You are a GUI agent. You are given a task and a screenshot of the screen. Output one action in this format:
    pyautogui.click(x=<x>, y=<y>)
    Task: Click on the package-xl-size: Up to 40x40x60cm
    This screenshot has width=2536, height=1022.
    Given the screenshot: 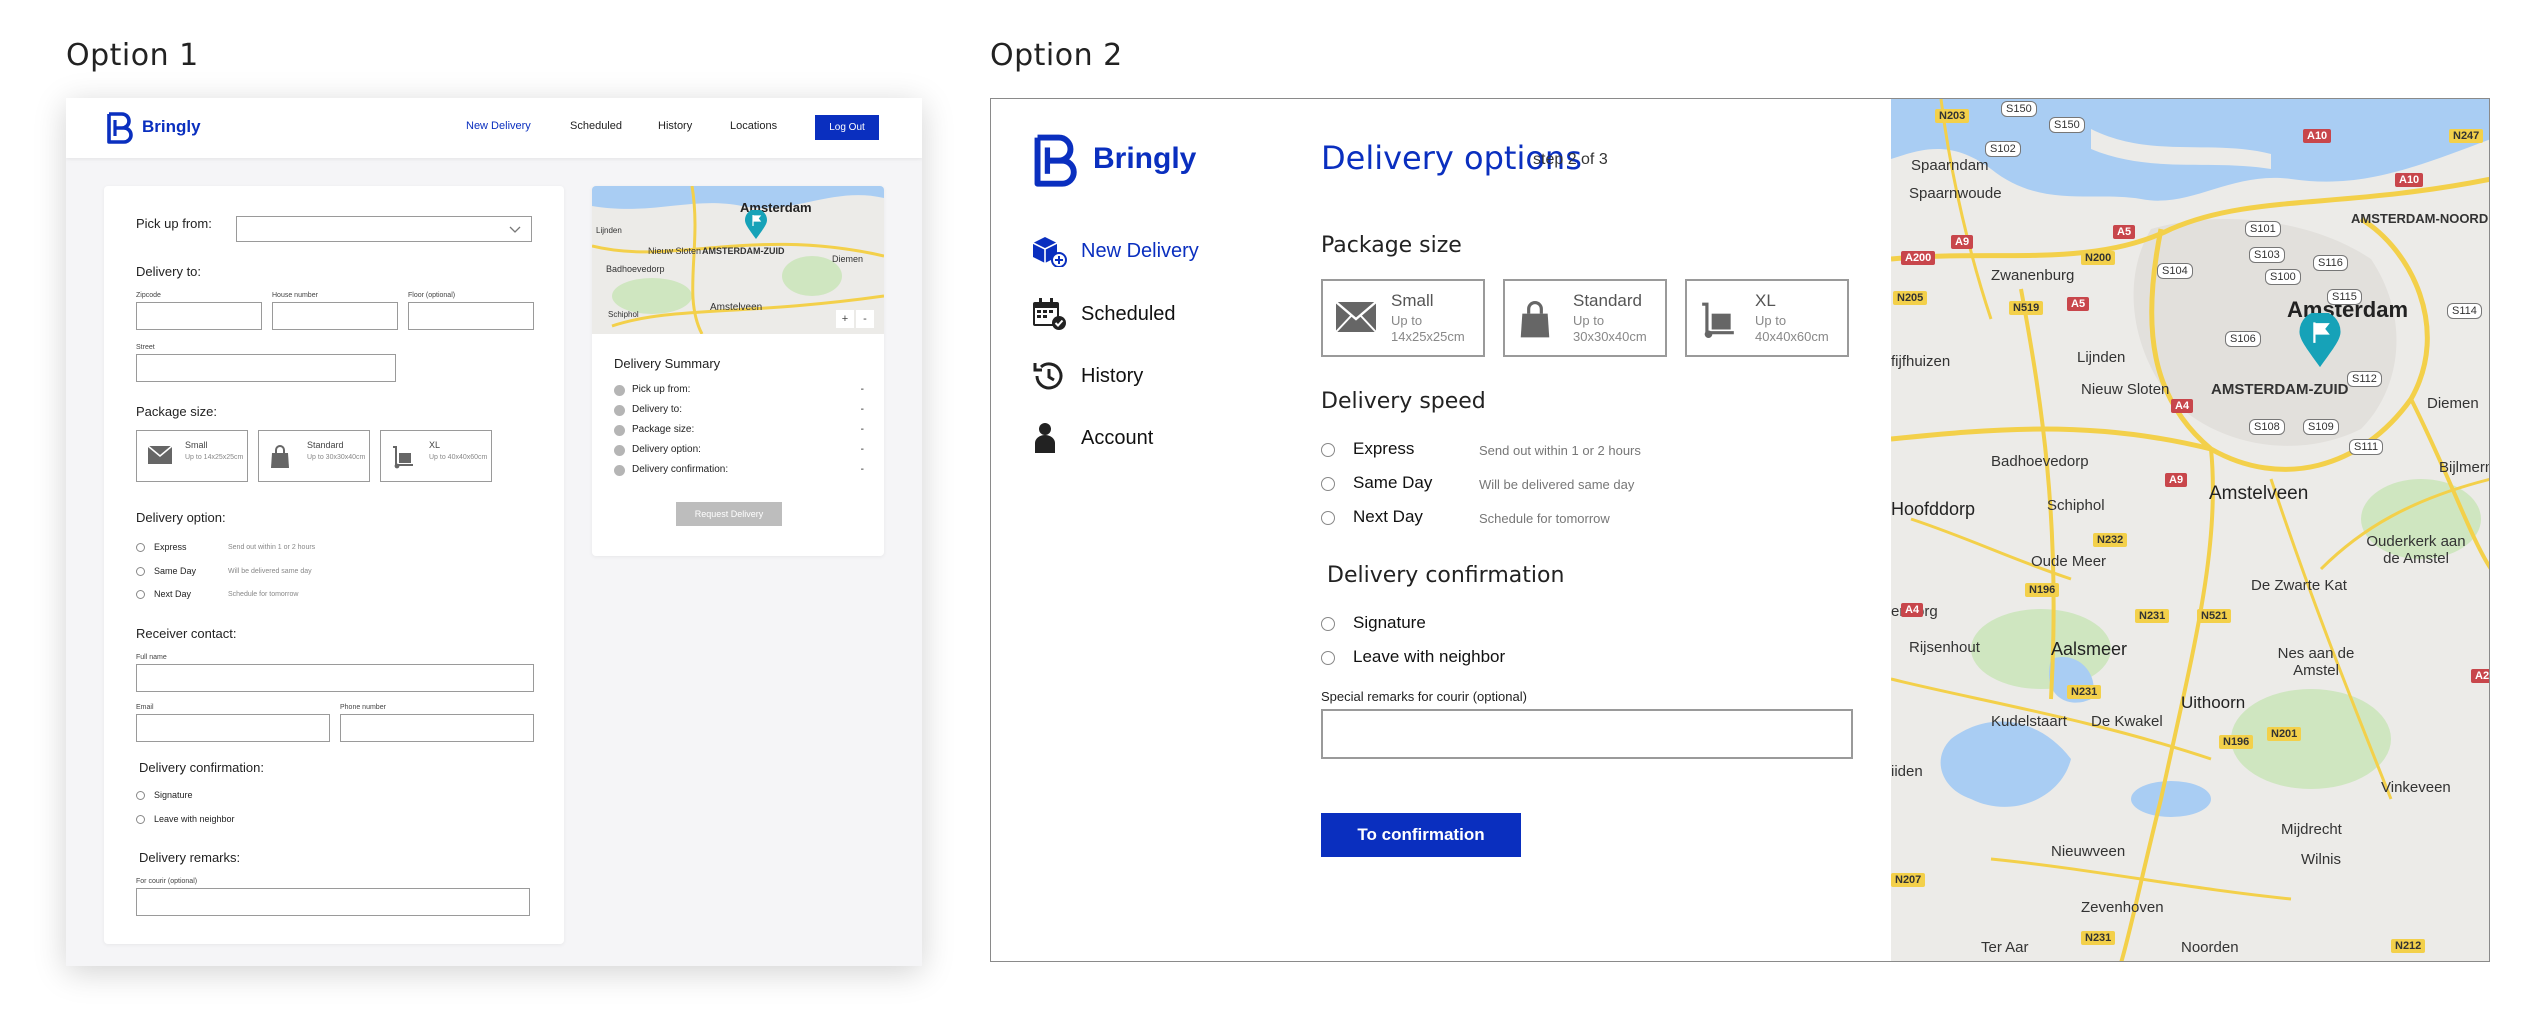 What is the action you would take?
    pyautogui.click(x=458, y=457)
    